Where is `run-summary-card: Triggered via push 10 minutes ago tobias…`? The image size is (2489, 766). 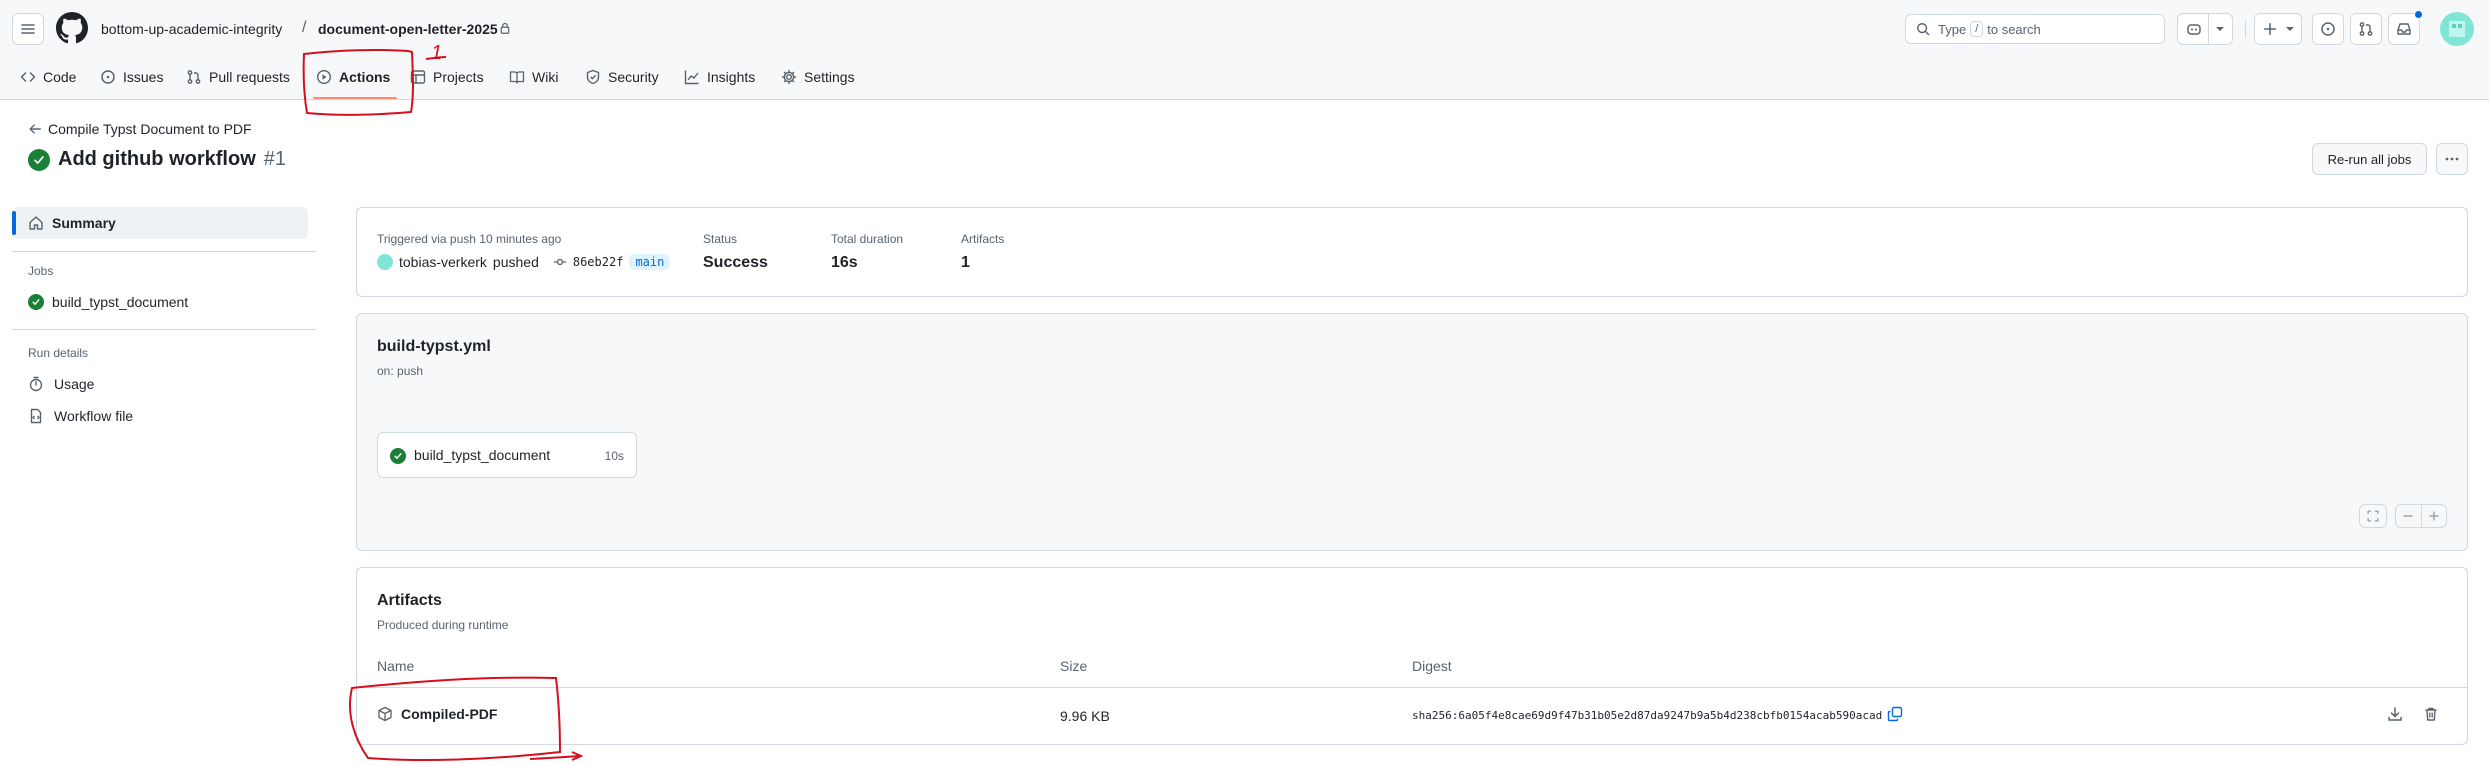
run-summary-card: Triggered via push 10 minutes ago tobias… is located at coordinates (1412, 252).